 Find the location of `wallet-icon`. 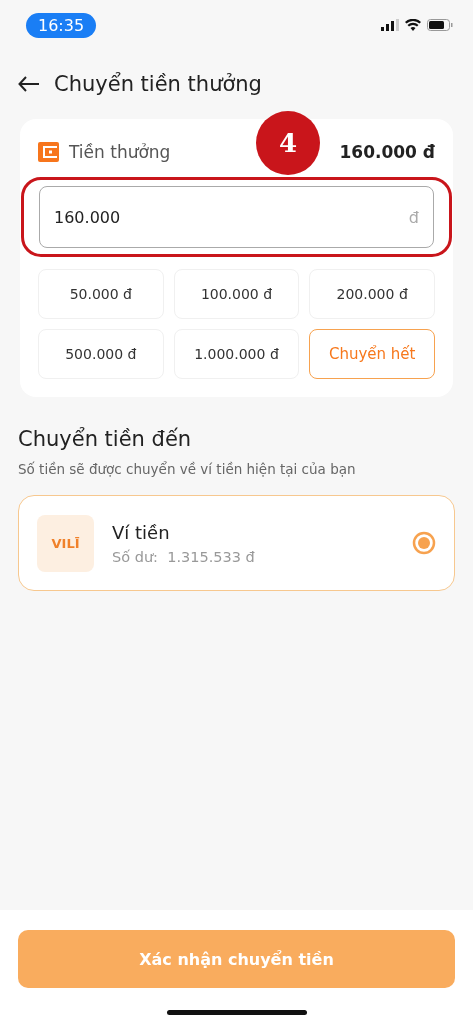

wallet-icon is located at coordinates (48, 152).